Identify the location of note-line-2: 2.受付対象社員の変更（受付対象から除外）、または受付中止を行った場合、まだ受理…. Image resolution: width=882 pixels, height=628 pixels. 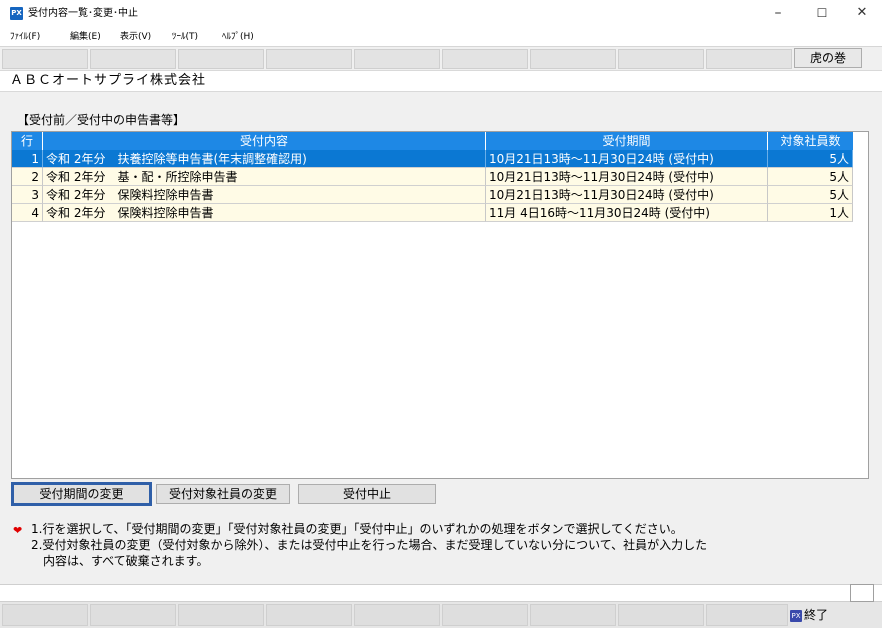
(369, 545).